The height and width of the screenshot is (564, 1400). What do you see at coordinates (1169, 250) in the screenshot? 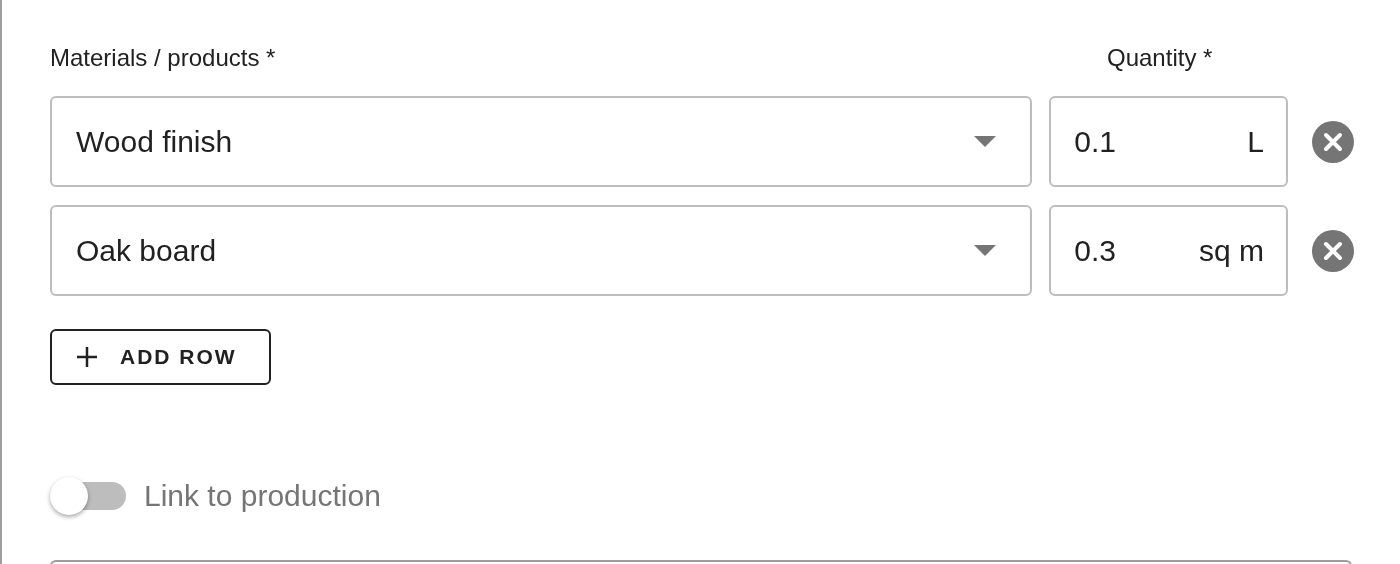
I see `quantity-field: 0.3 sq m` at bounding box center [1169, 250].